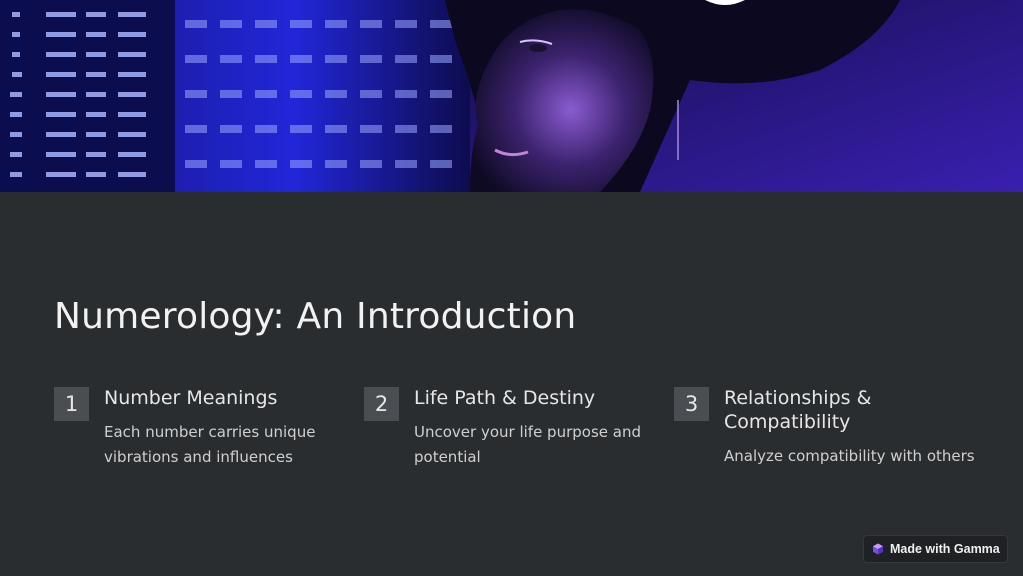 The height and width of the screenshot is (576, 1023). I want to click on made-with-gamma-label: Made with Gamma, so click(945, 549).